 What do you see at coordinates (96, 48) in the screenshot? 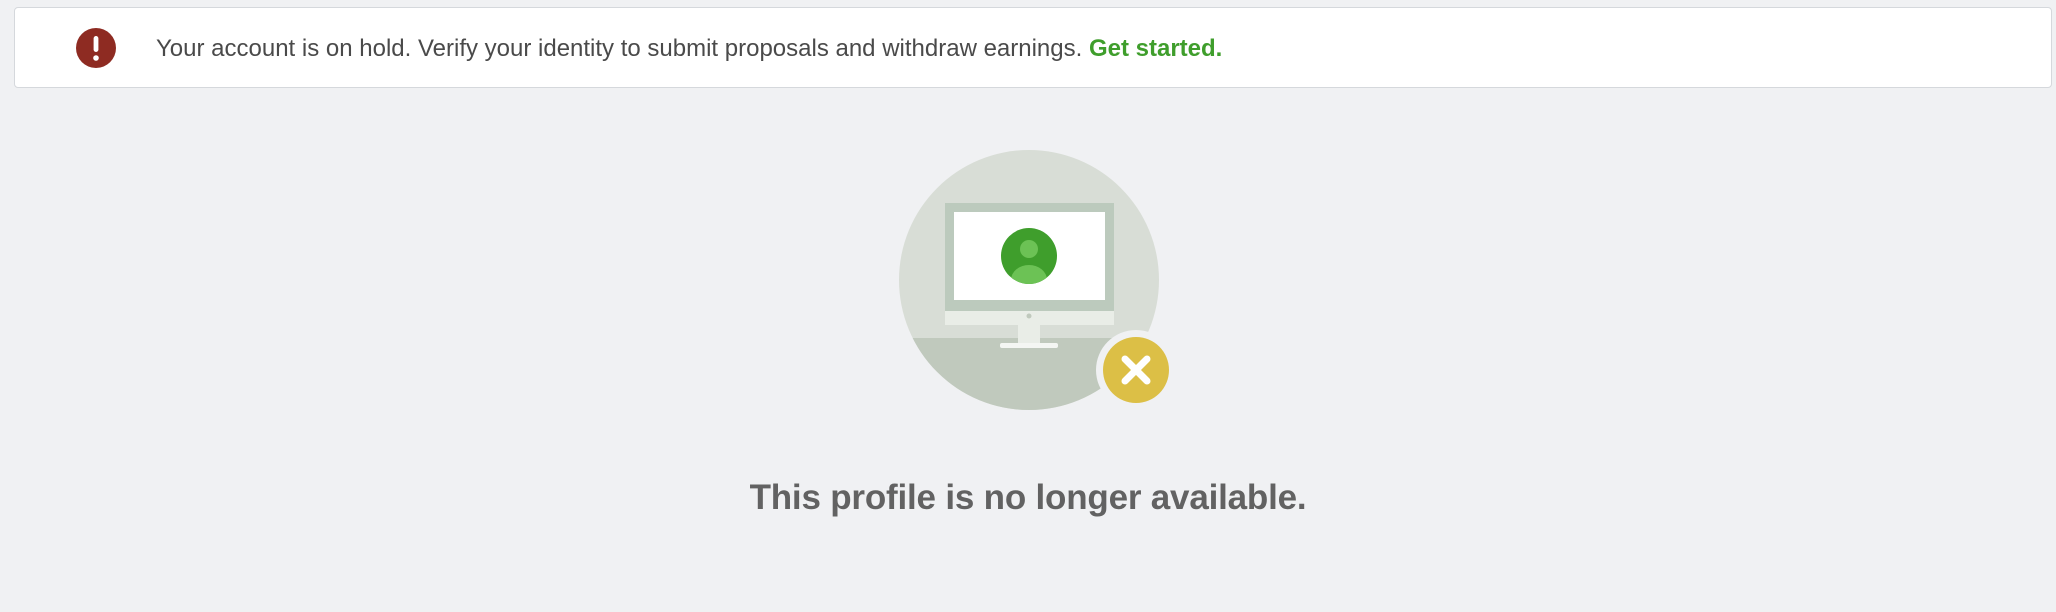
I see `exclamation-icon` at bounding box center [96, 48].